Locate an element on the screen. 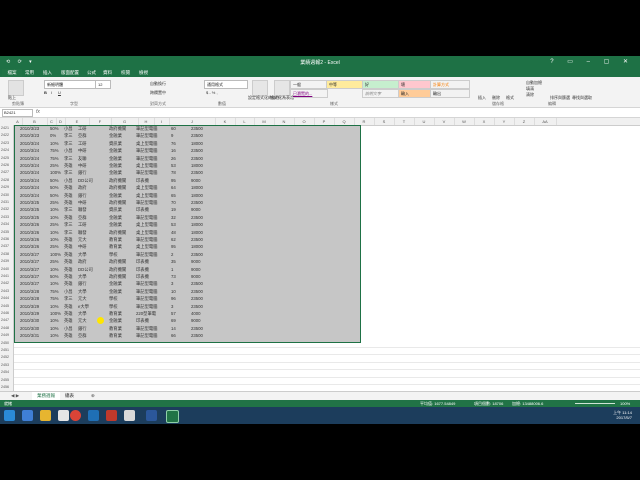 Image resolution: width=640 pixels, height=480 pixels. zoom-slider is located at coordinates (595, 403).